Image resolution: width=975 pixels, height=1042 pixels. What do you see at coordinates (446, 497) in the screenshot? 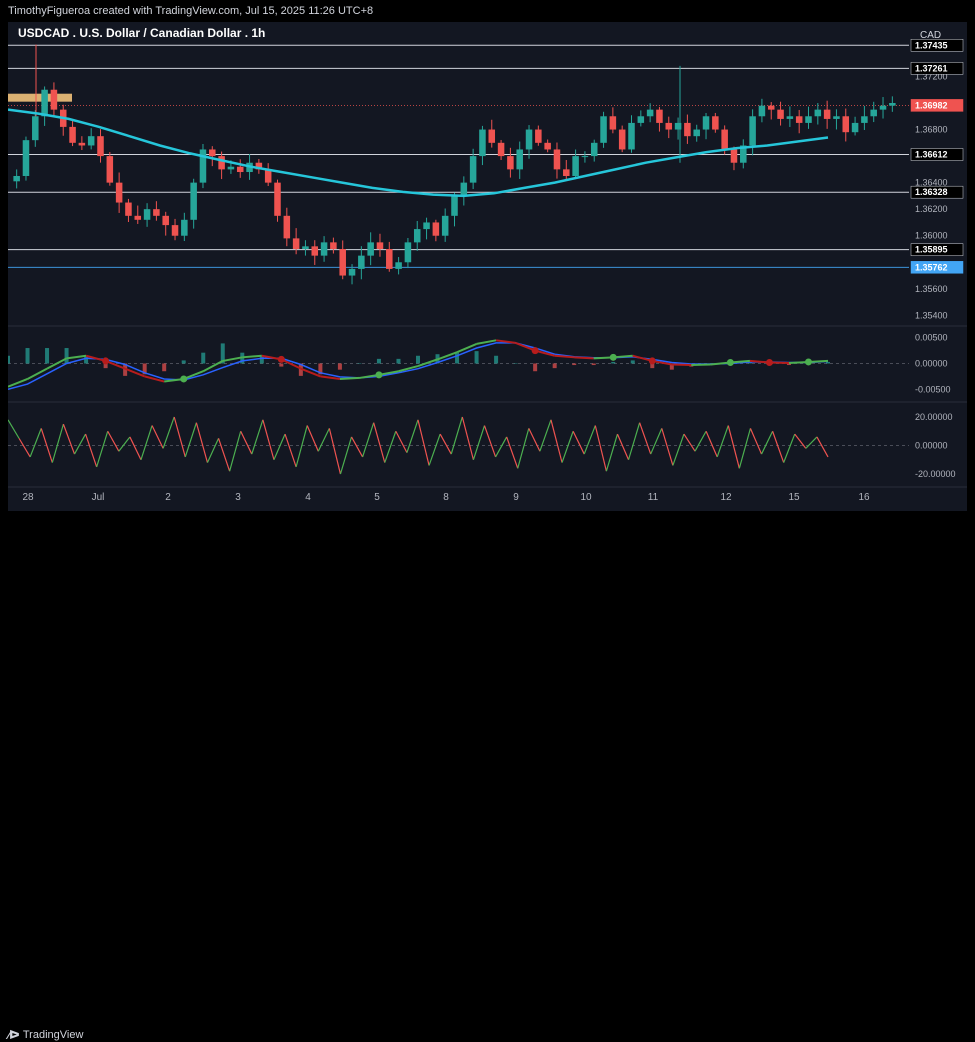
I see `time-tick-label: 8` at bounding box center [446, 497].